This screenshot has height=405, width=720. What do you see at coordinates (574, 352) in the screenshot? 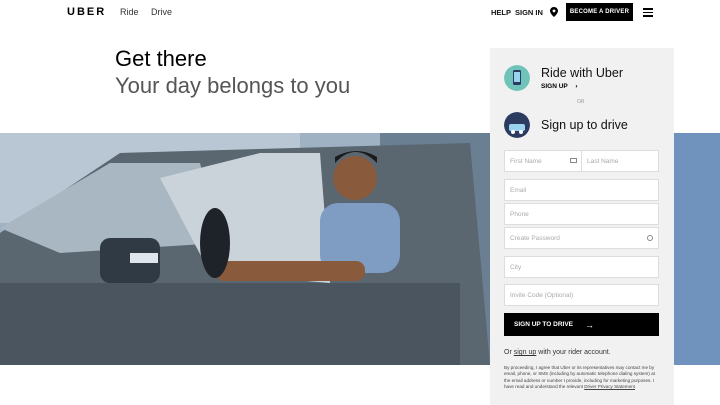
I see `rider-suffix: with your rider account.` at bounding box center [574, 352].